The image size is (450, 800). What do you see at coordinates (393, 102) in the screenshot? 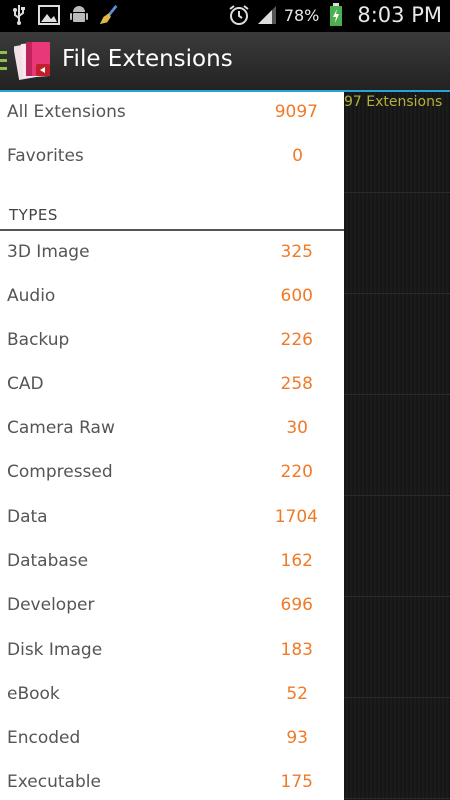
I see `extensions-count-label: 97 Extensions` at bounding box center [393, 102].